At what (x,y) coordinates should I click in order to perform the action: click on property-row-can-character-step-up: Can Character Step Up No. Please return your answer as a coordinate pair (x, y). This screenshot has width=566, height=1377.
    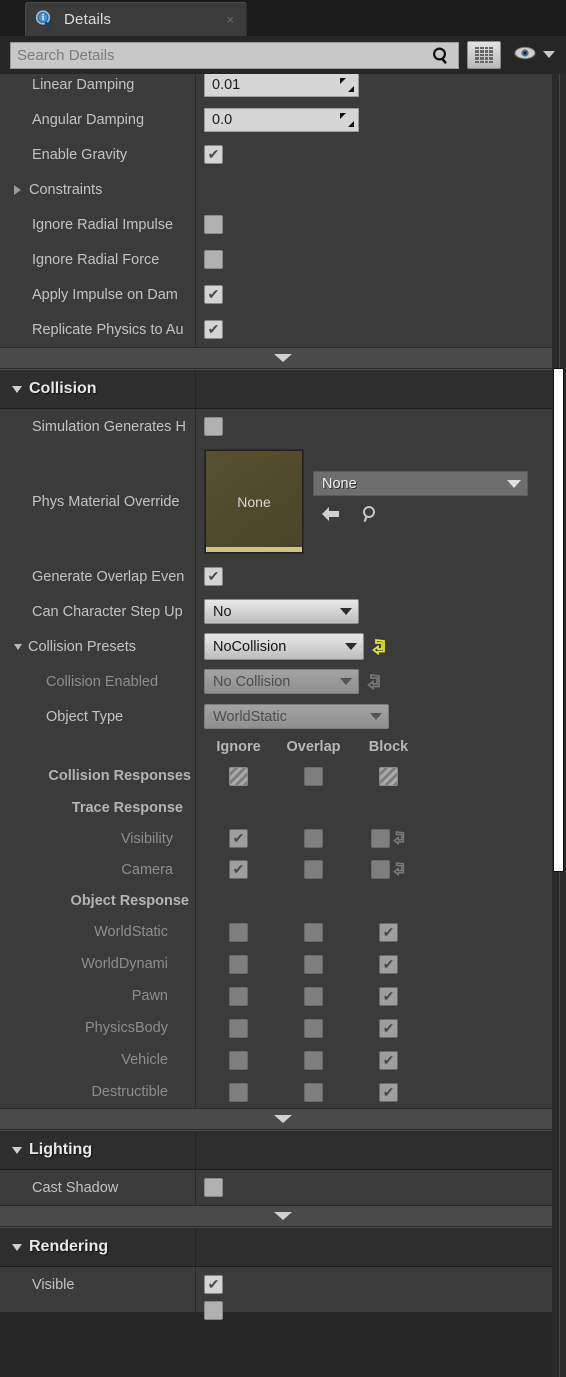
    Looking at the image, I should click on (283, 611).